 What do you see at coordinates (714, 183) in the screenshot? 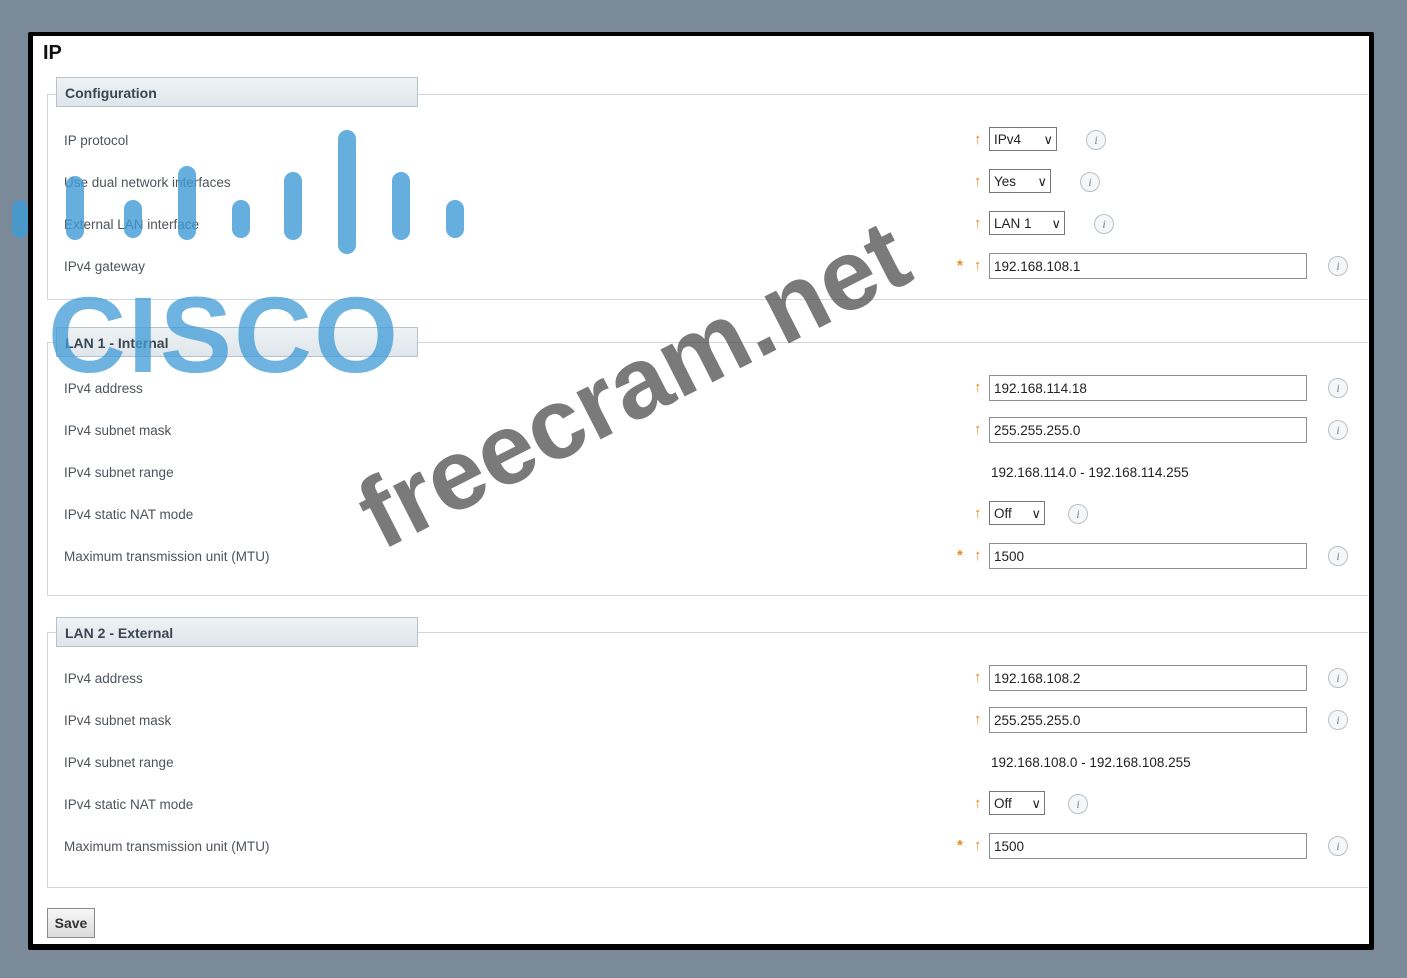
I see `row-dual-network-interfaces: Use dual network interfaces ↑ Yes ∨ i` at bounding box center [714, 183].